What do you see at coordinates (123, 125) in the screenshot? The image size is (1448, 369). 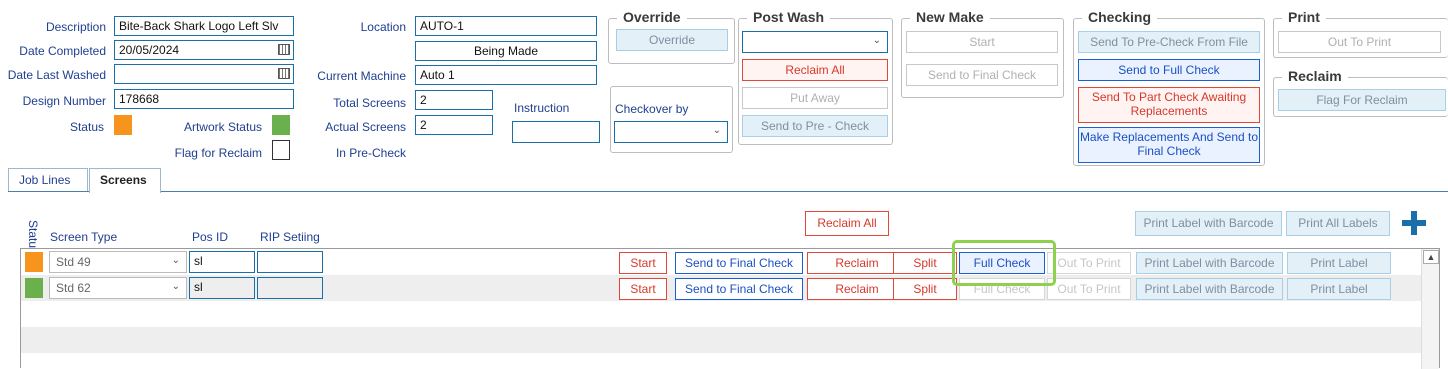 I see `status-swatch` at bounding box center [123, 125].